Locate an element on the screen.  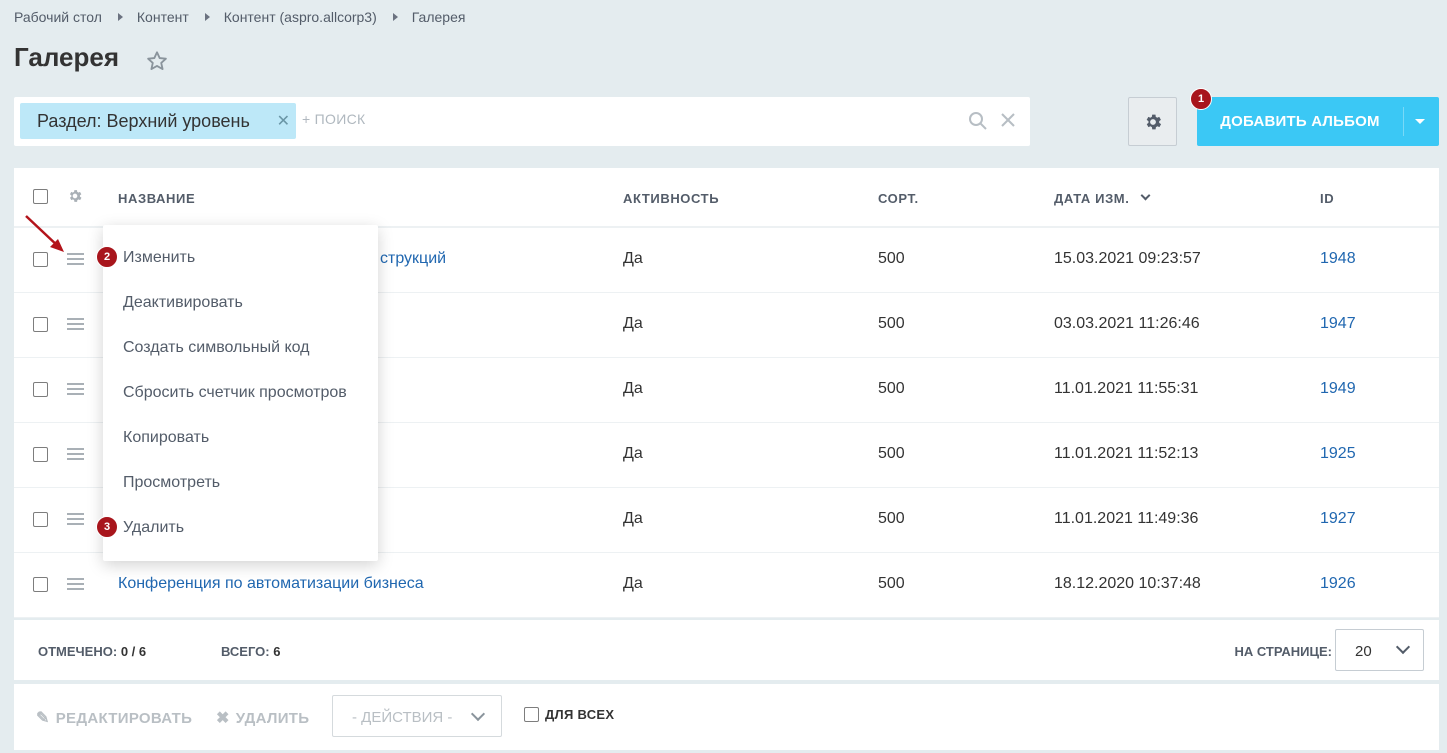
for-all-label: ДЛЯ ВСЕХ is located at coordinates (580, 714).